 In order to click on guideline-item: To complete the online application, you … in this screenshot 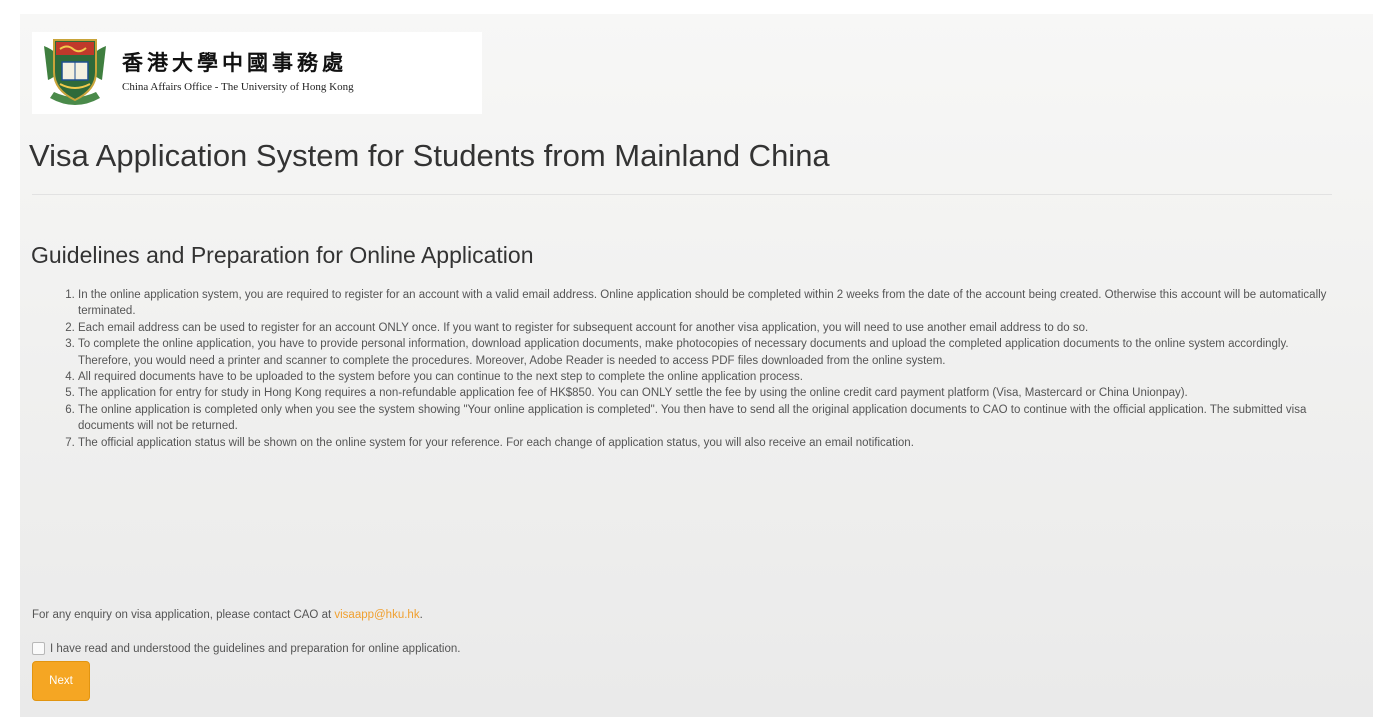, I will do `click(707, 352)`.